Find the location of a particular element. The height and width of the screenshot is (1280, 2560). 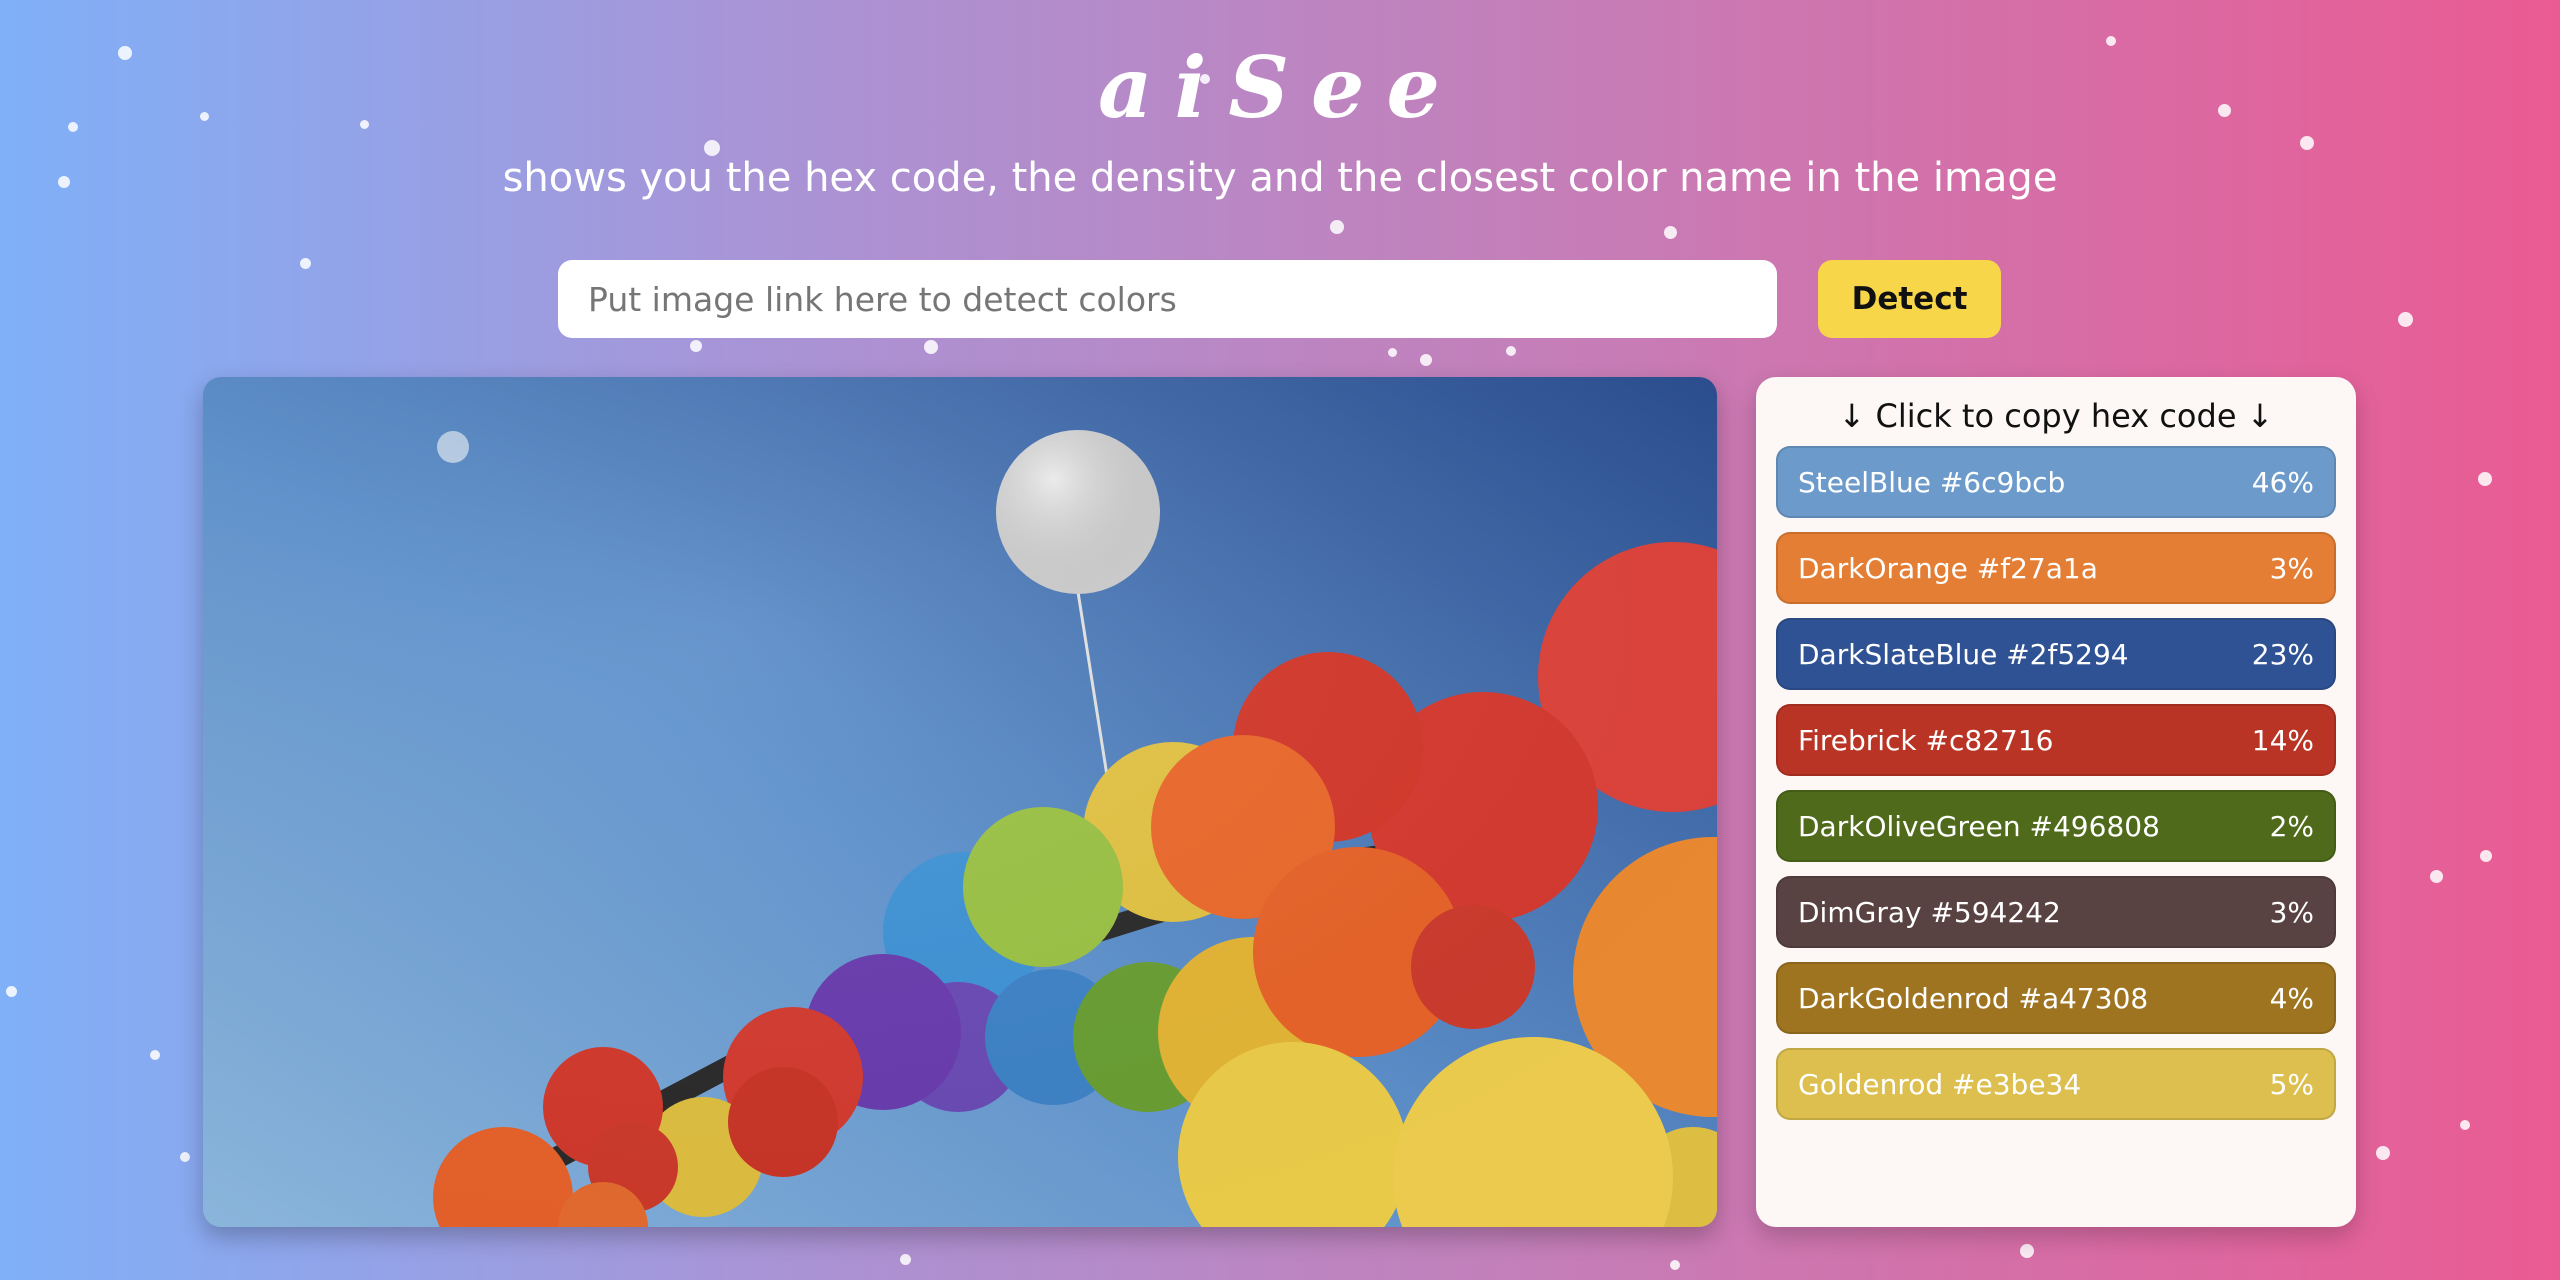

app-logo: aiSee is located at coordinates (1280, 87).